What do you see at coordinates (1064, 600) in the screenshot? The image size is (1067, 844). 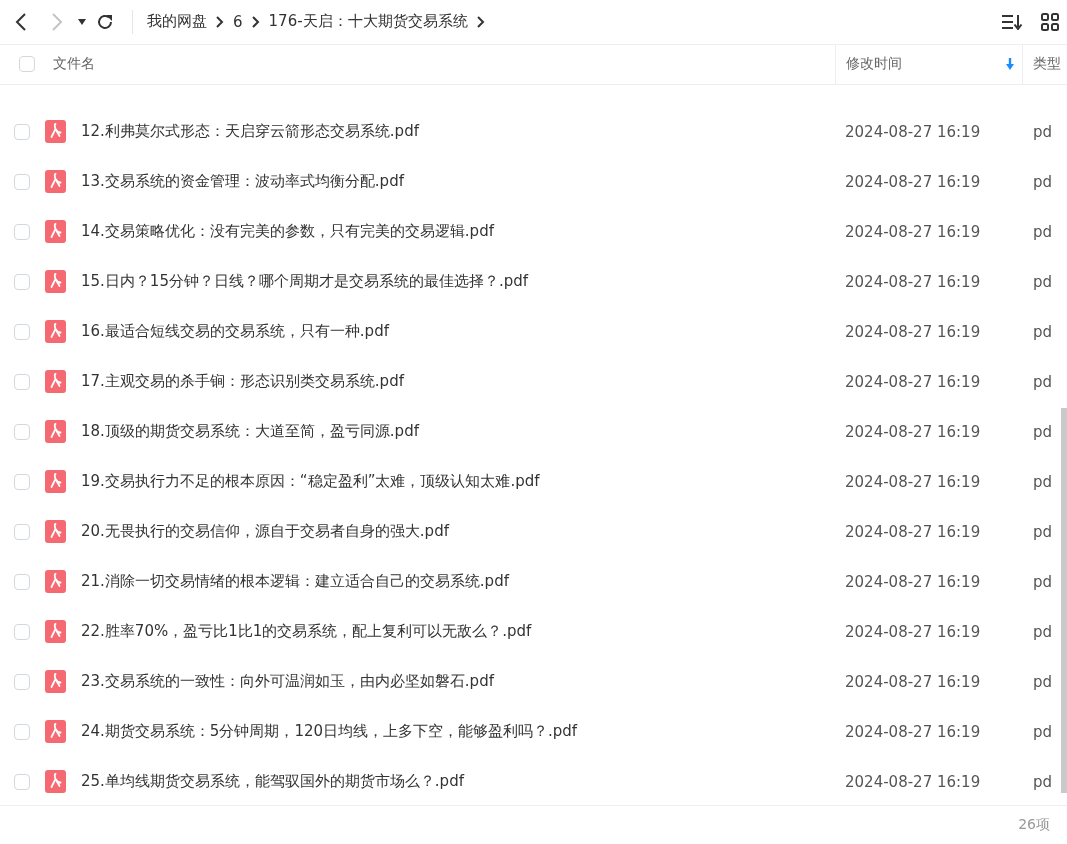 I see `scrollbar-thumb` at bounding box center [1064, 600].